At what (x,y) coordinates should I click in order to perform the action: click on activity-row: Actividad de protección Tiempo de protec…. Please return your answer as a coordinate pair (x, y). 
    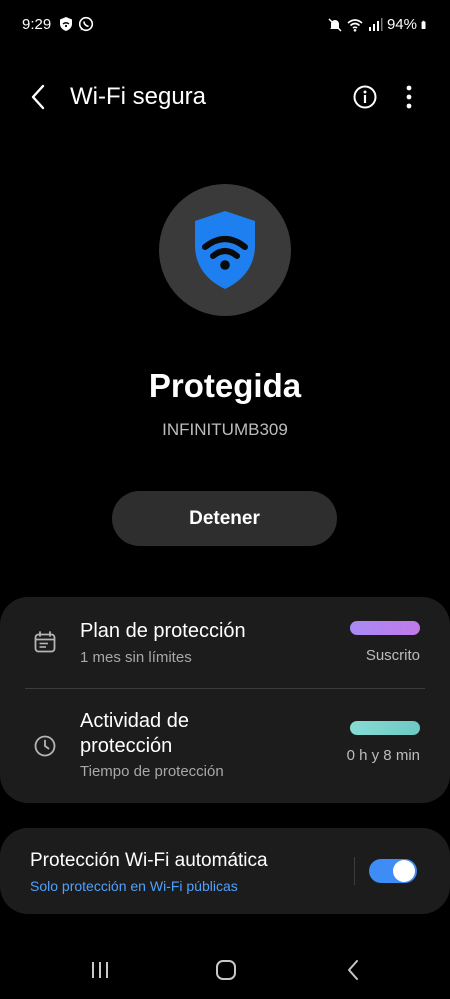
    Looking at the image, I should click on (225, 746).